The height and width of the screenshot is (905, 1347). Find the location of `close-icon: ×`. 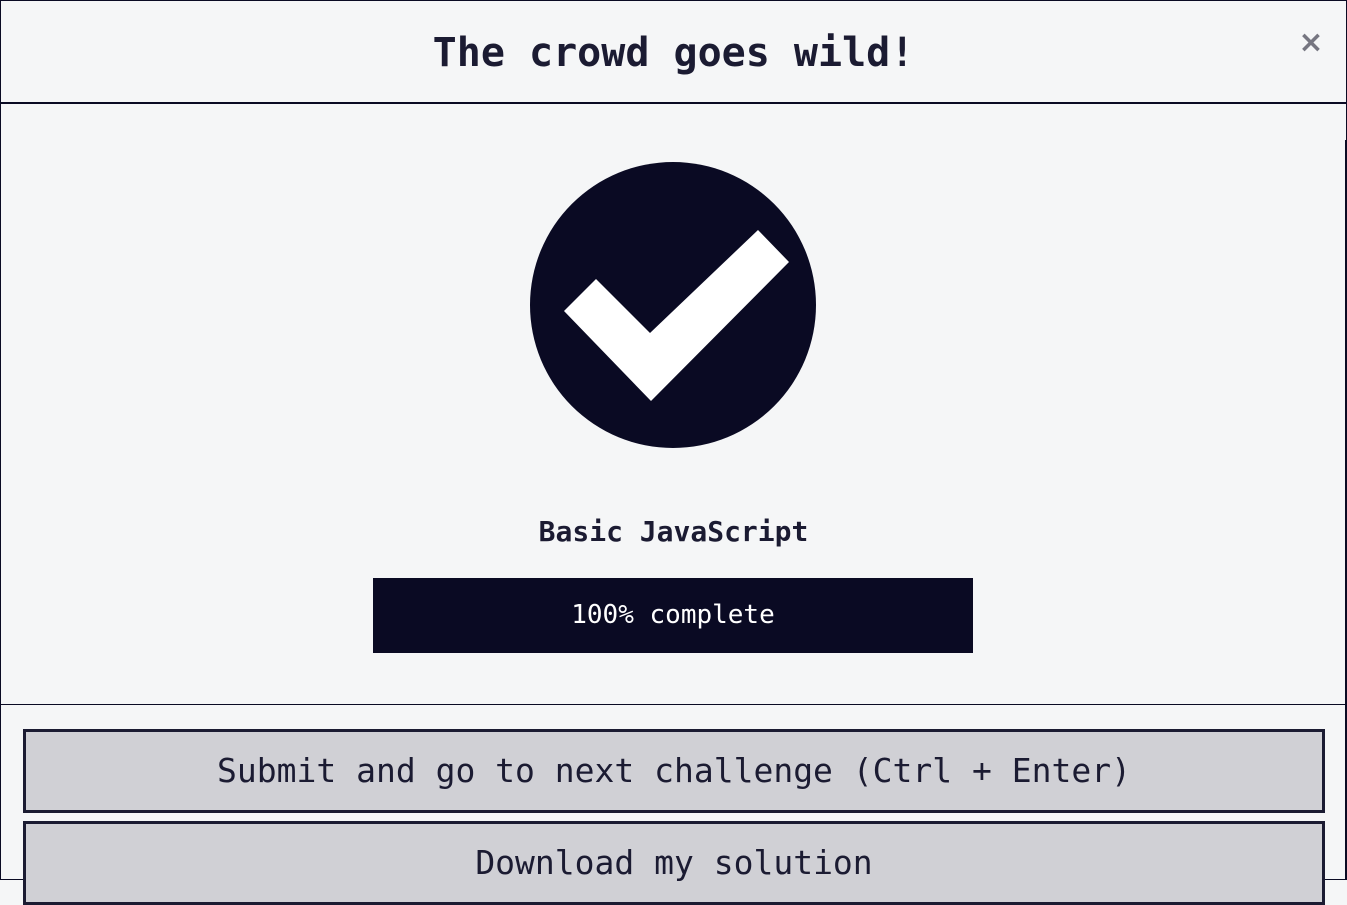

close-icon: × is located at coordinates (1311, 43).